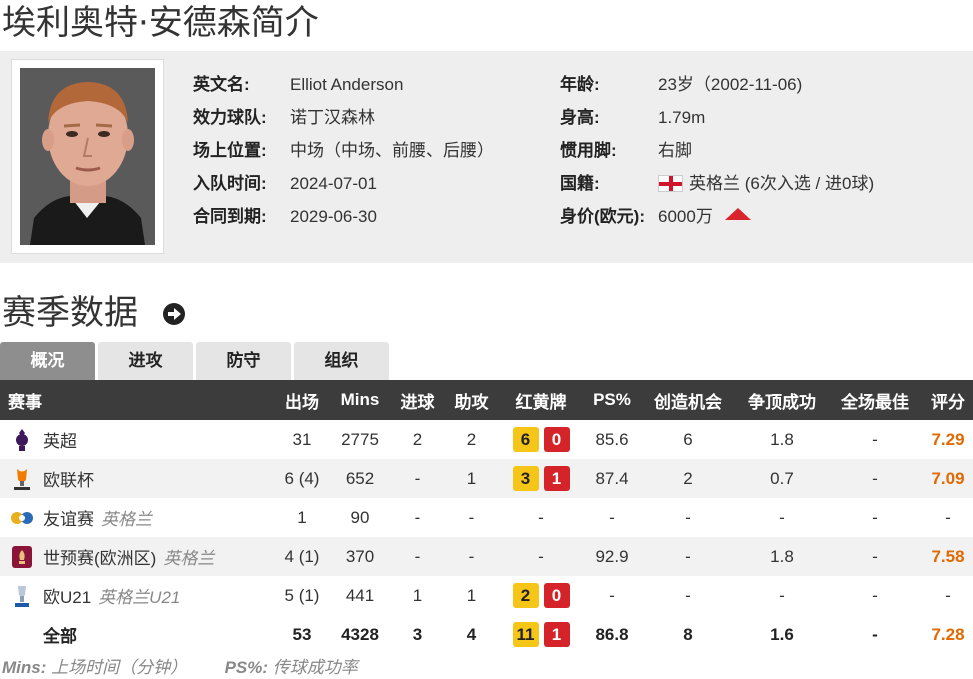 The height and width of the screenshot is (679, 973). What do you see at coordinates (302, 517) in the screenshot?
I see `apps-cell: 1` at bounding box center [302, 517].